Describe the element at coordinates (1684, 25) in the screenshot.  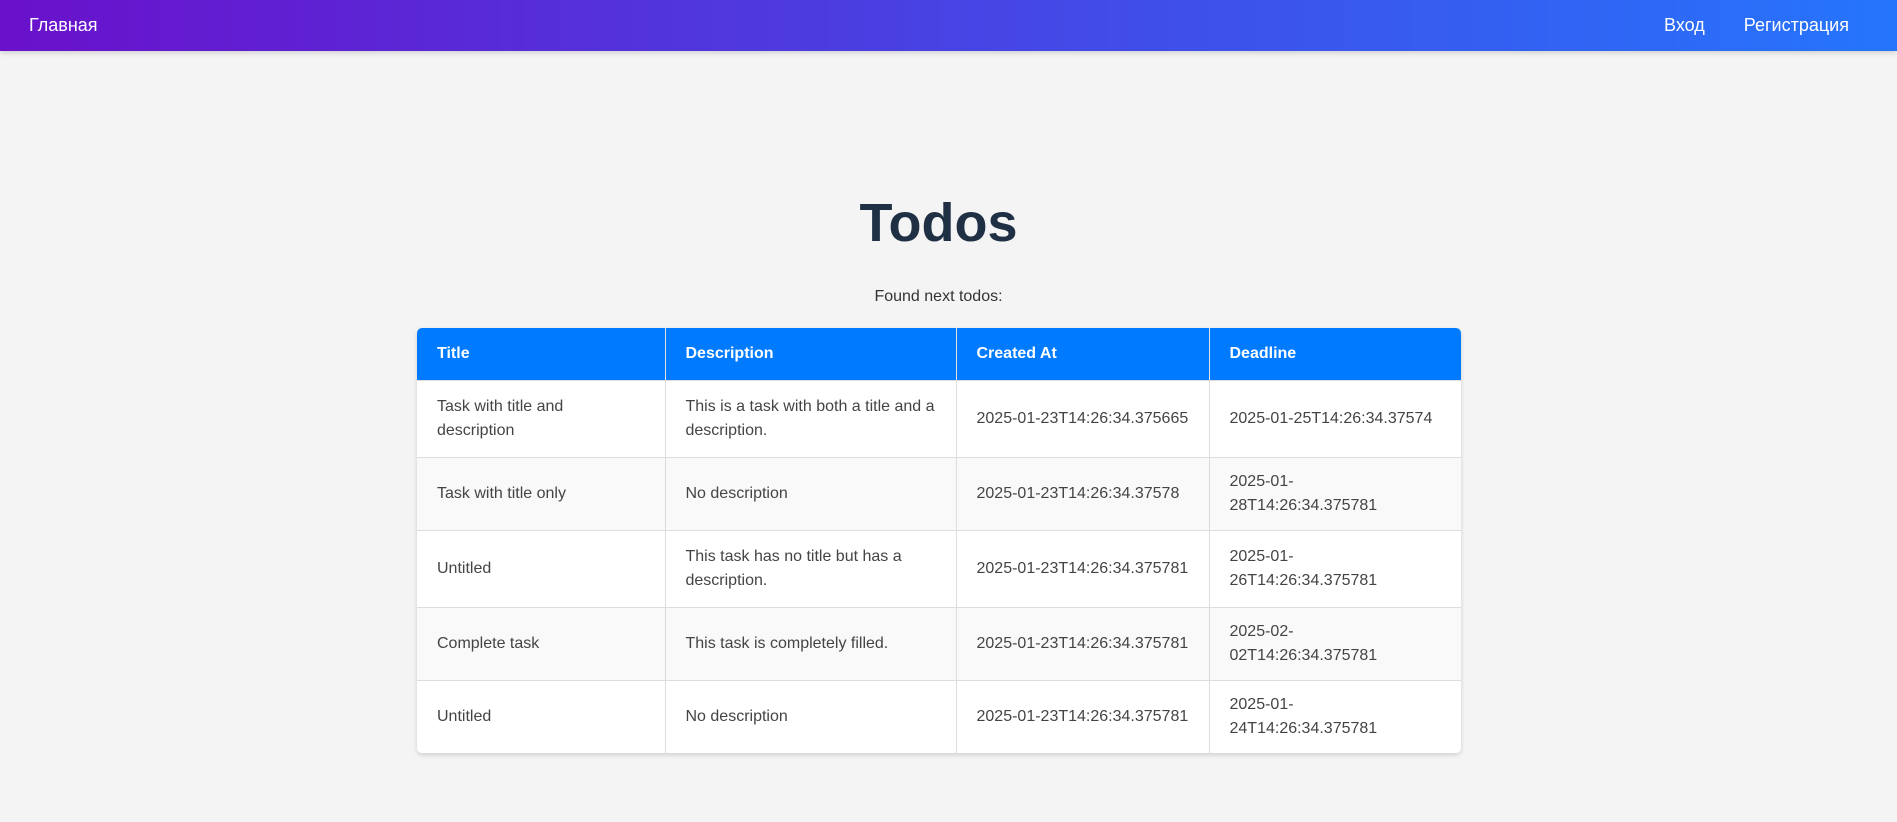
I see `nav-login-link: Вход` at that location.